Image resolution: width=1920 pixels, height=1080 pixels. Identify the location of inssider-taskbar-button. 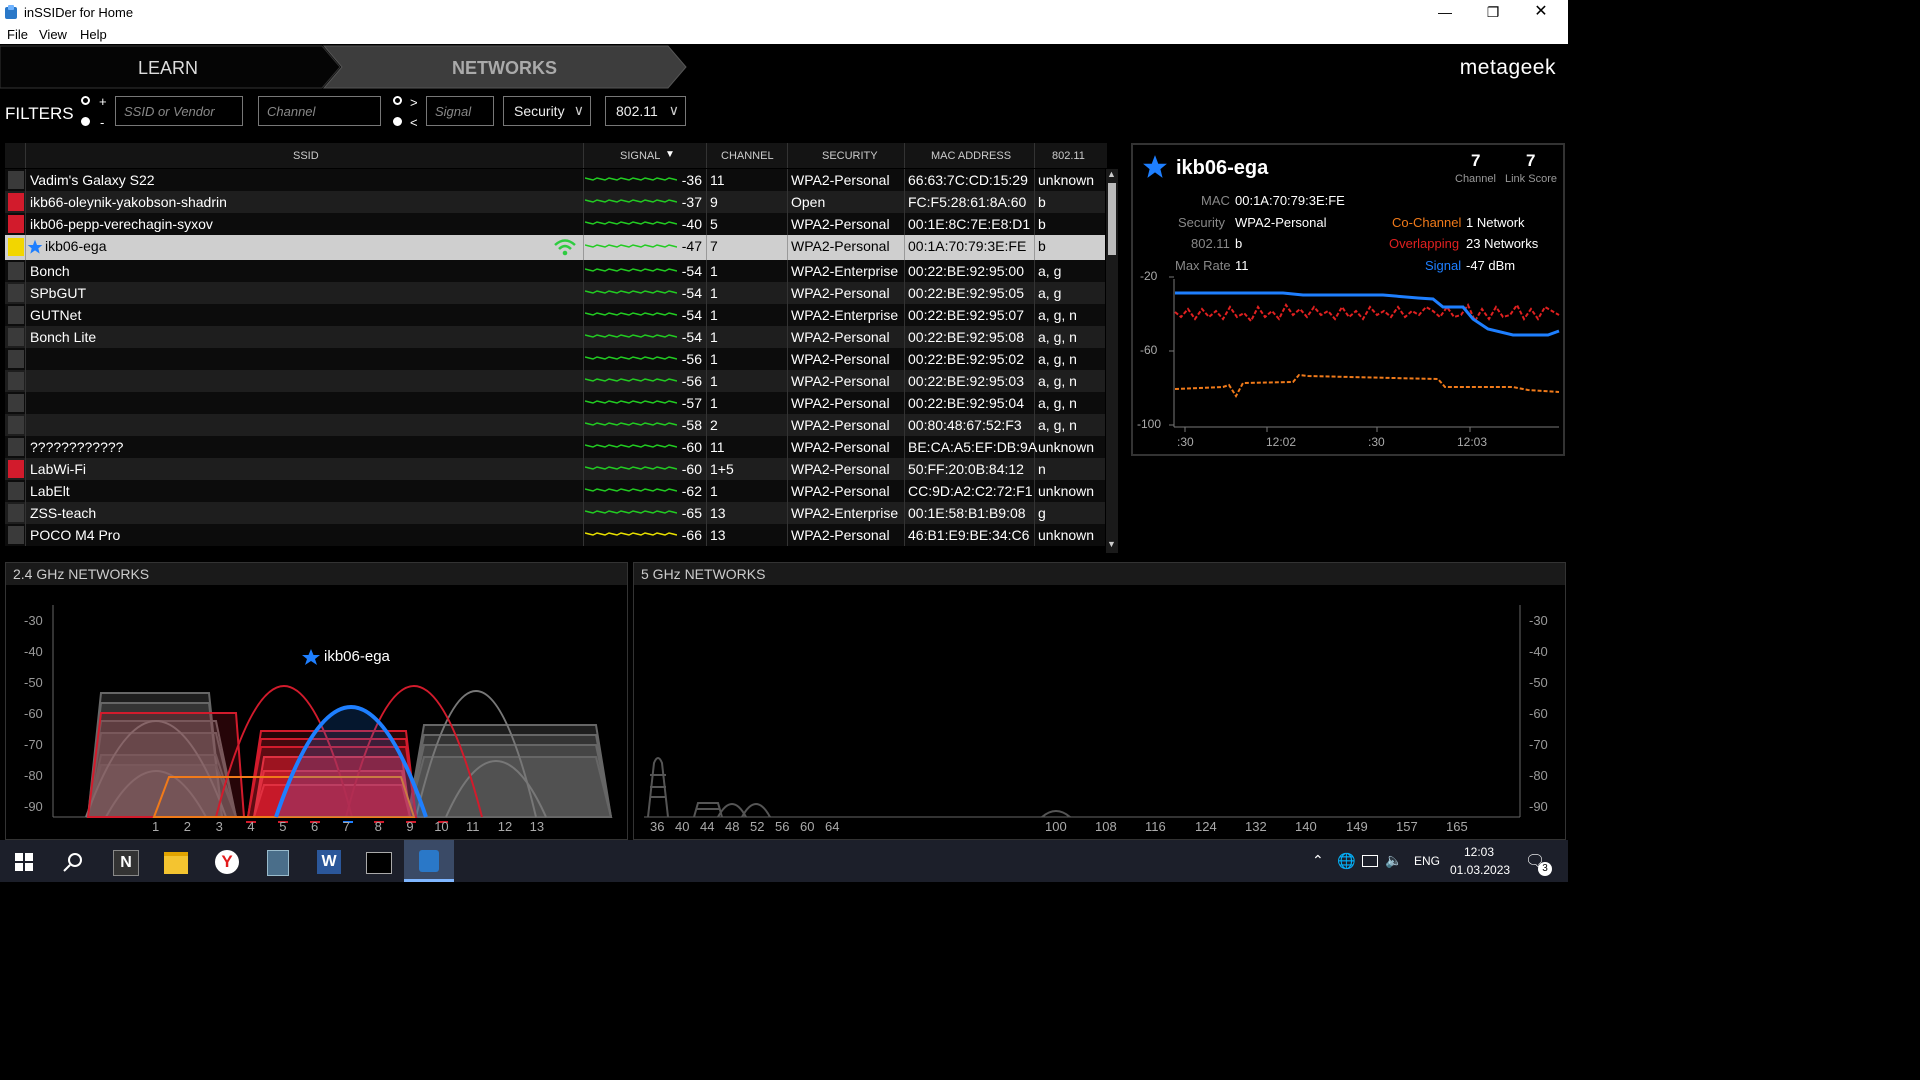
(429, 861).